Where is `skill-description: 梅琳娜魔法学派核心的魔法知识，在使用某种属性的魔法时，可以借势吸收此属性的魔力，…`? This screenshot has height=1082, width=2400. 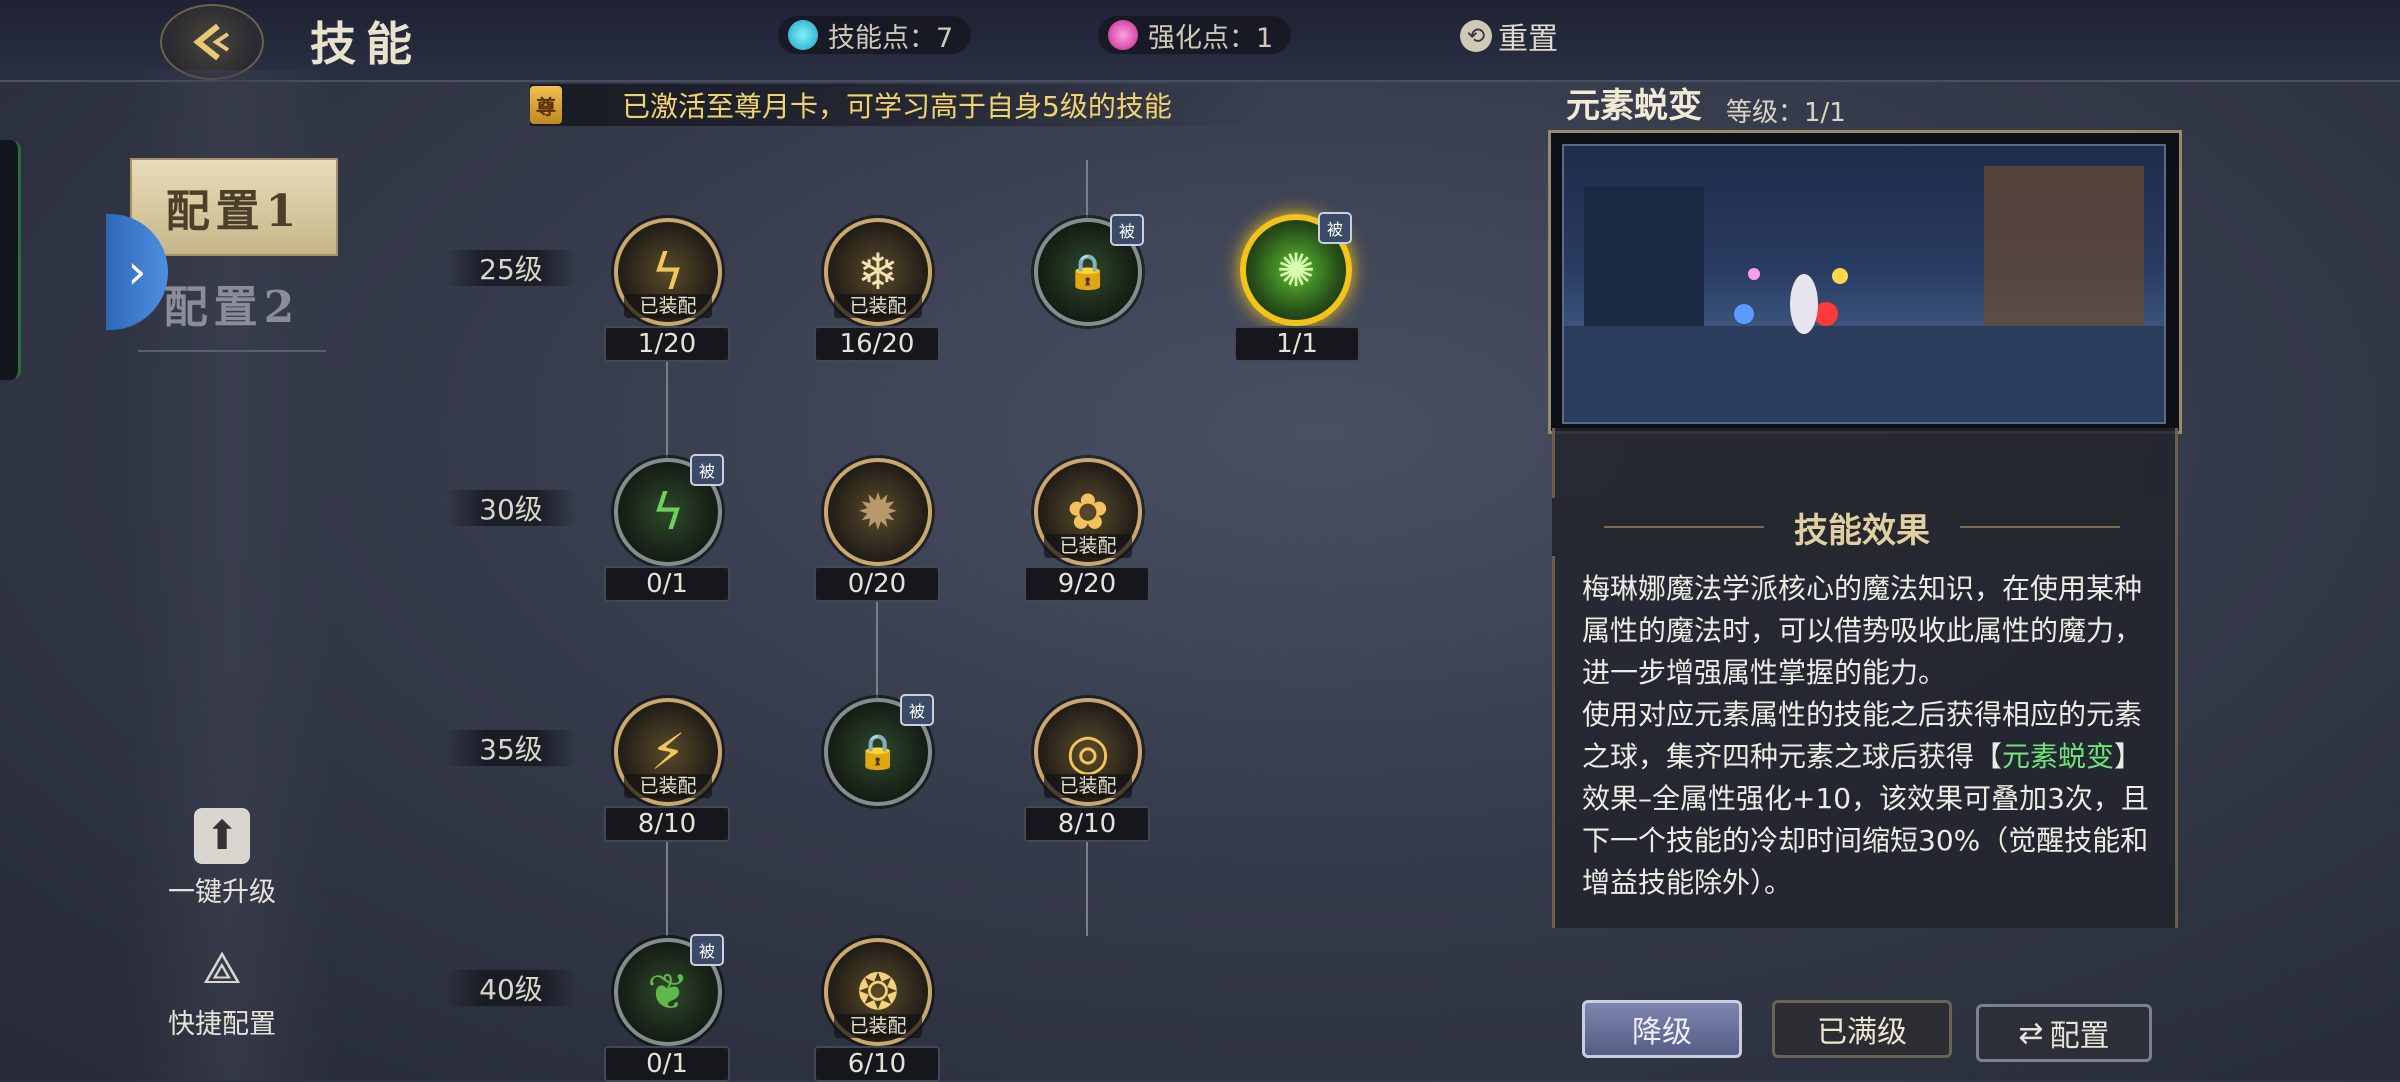 skill-description: 梅琳娜魔法学派核心的魔法知识，在使用某种属性的魔法时，可以借势吸收此属性的魔力，… is located at coordinates (1867, 736).